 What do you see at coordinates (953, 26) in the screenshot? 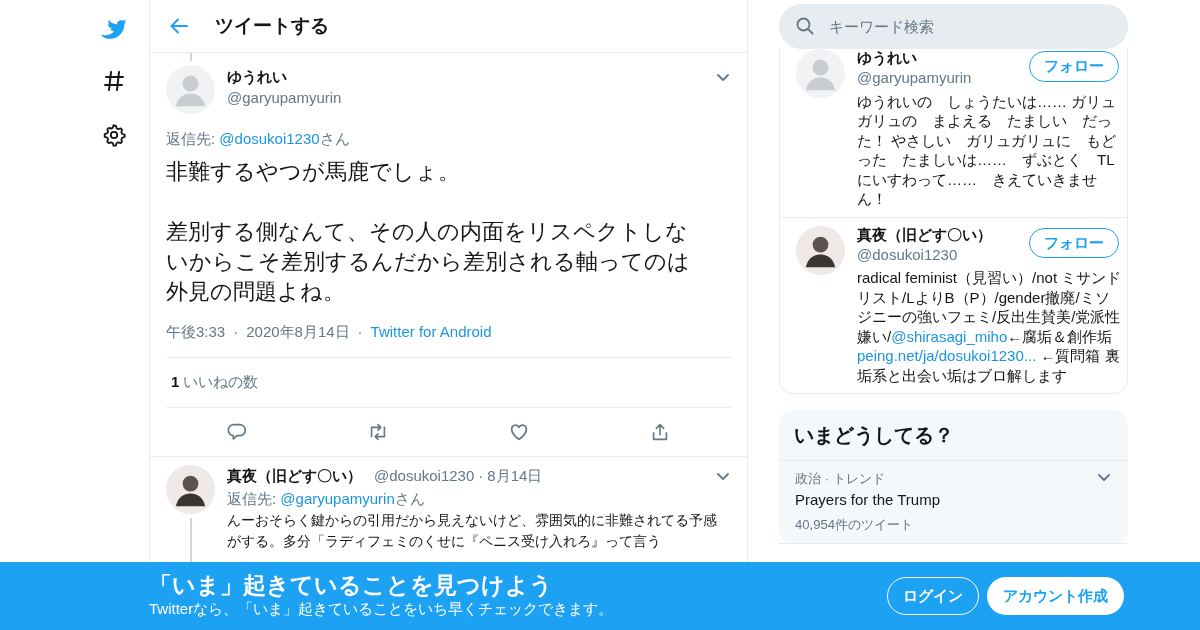
I see `search-field: キーワード検索` at bounding box center [953, 26].